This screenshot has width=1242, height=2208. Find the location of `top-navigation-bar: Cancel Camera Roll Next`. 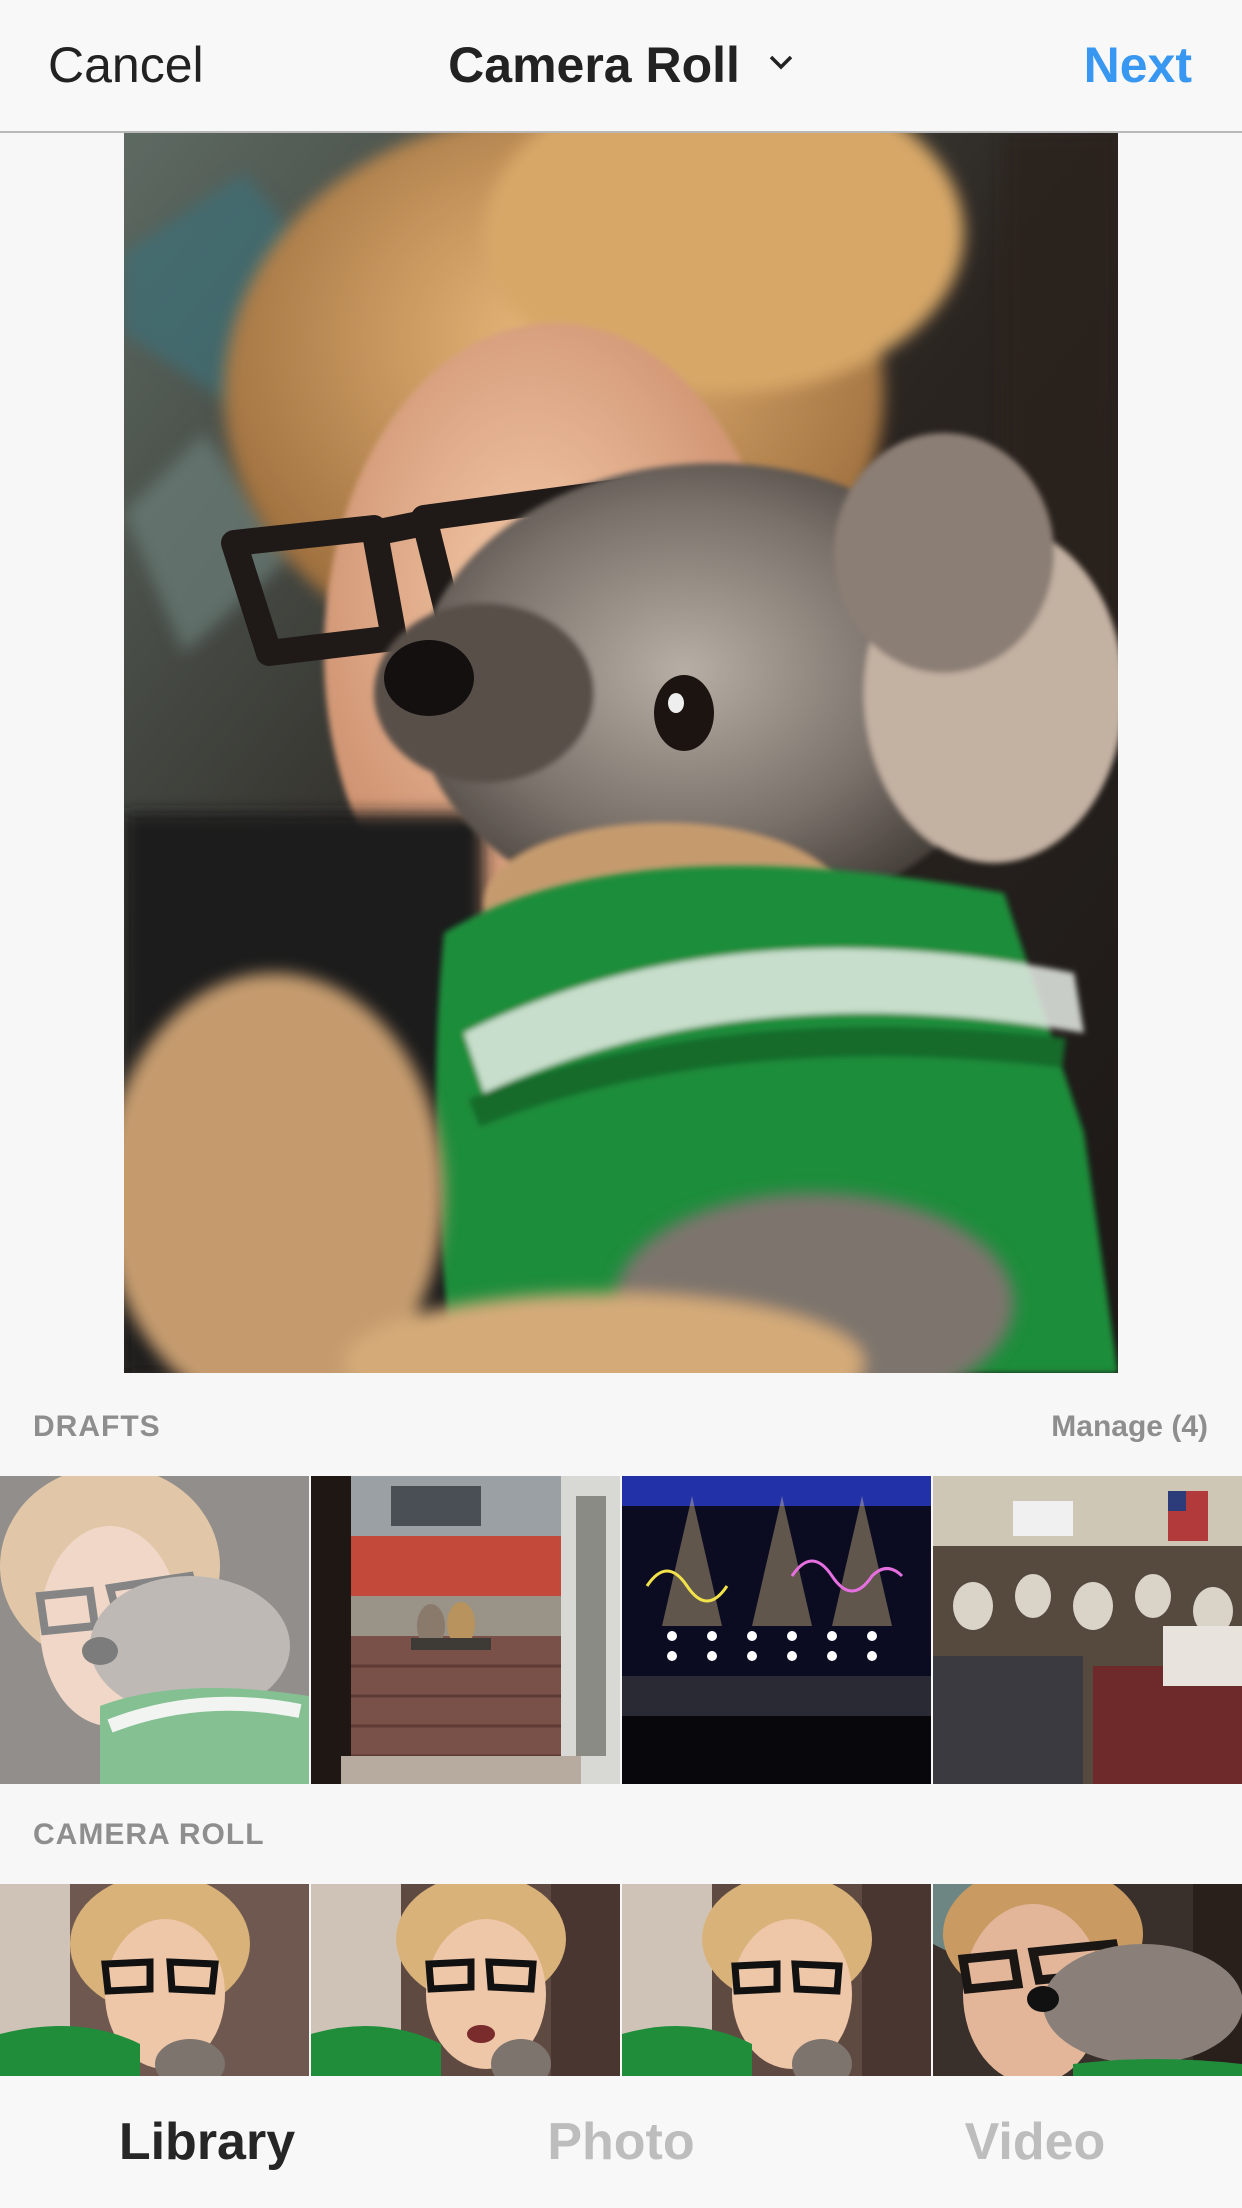

top-navigation-bar: Cancel Camera Roll Next is located at coordinates (621, 66).